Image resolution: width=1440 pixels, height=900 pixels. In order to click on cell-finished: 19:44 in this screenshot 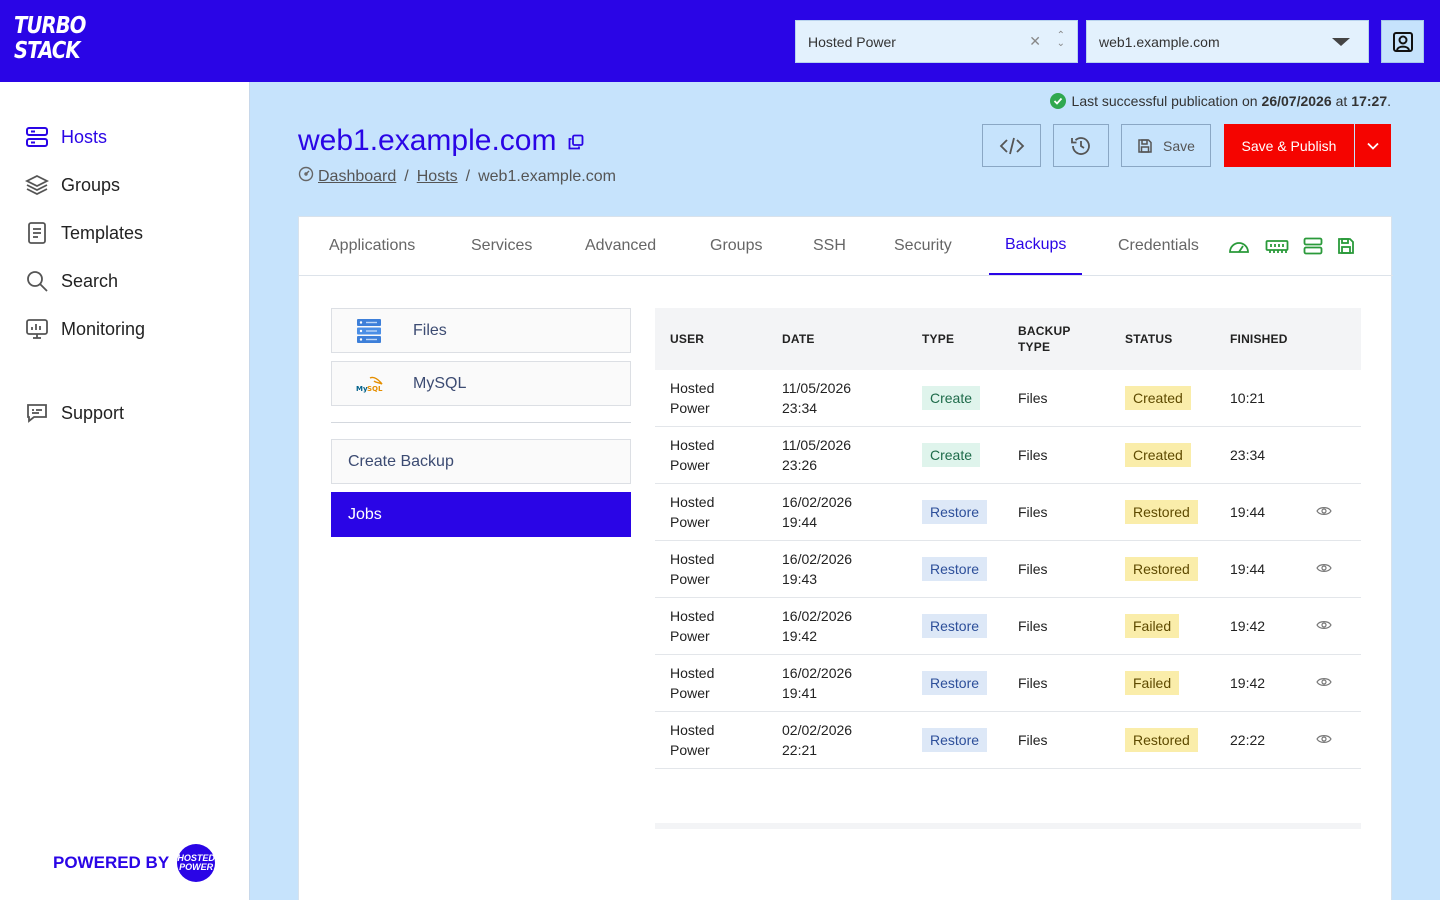, I will do `click(1248, 512)`.